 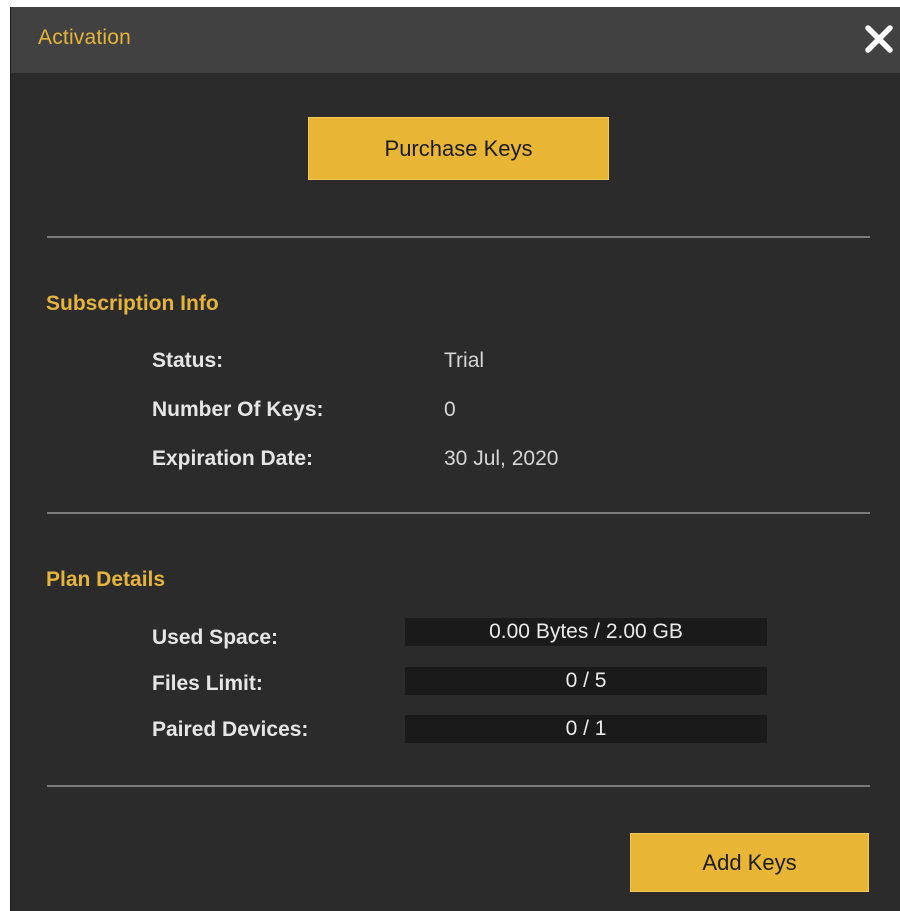 What do you see at coordinates (458, 148) in the screenshot?
I see `purchase-keys-button: Purchase Keys` at bounding box center [458, 148].